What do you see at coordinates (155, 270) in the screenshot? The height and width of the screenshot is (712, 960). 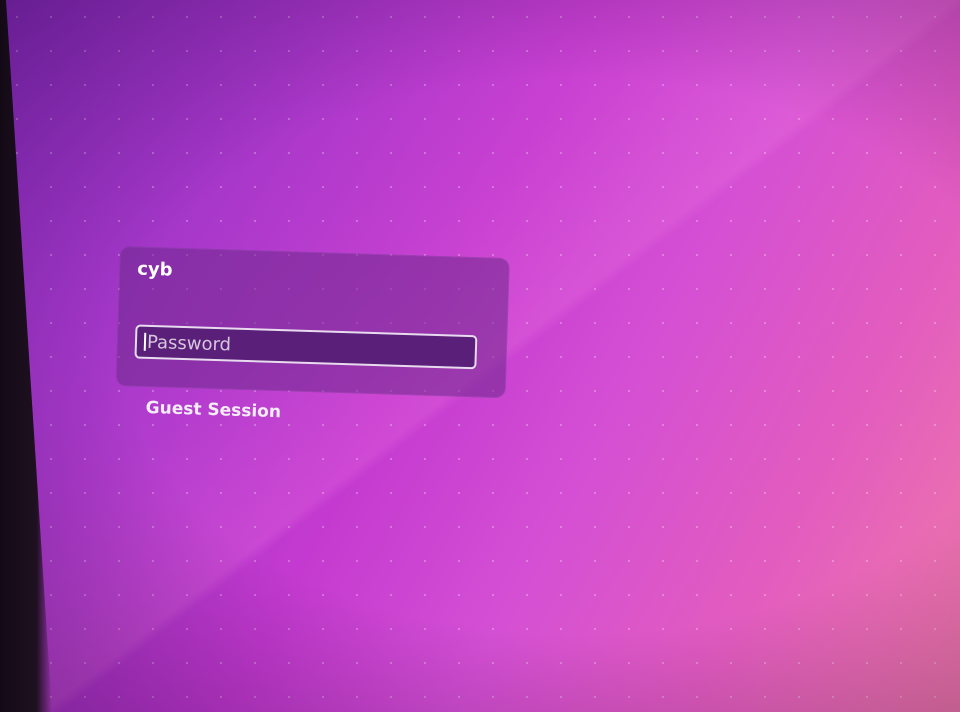 I see `username-label: cyb` at bounding box center [155, 270].